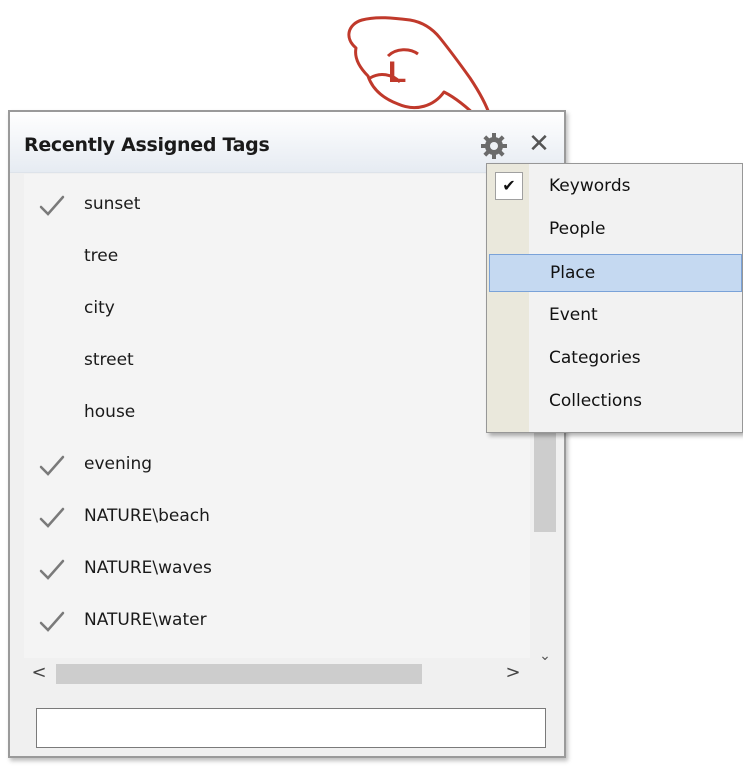 The height and width of the screenshot is (778, 743). What do you see at coordinates (545, 656) in the screenshot?
I see `scroll-down-button: ⌄` at bounding box center [545, 656].